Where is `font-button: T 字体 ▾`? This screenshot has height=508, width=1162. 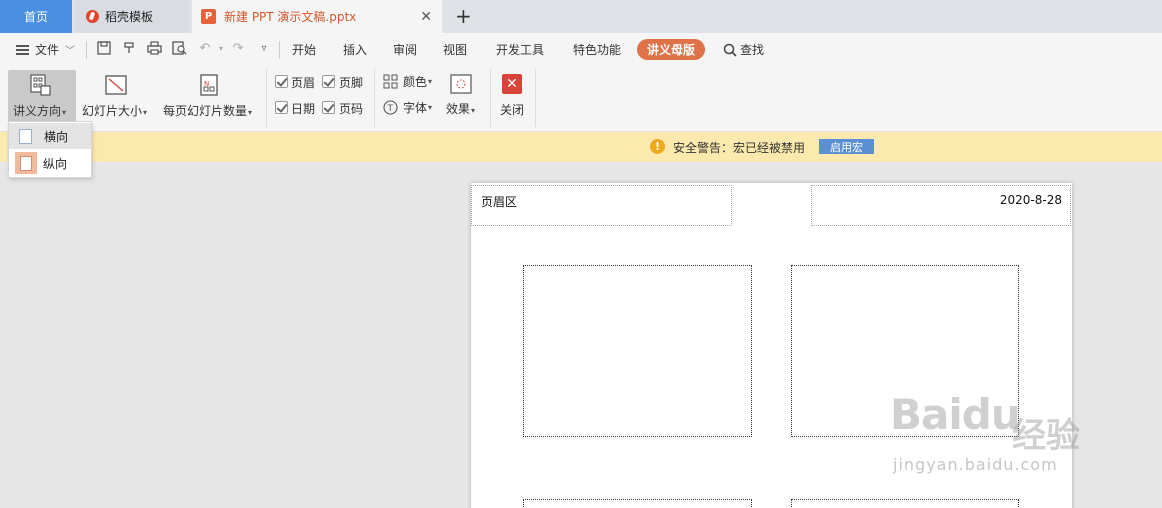 font-button: T 字体 ▾ is located at coordinates (407, 107).